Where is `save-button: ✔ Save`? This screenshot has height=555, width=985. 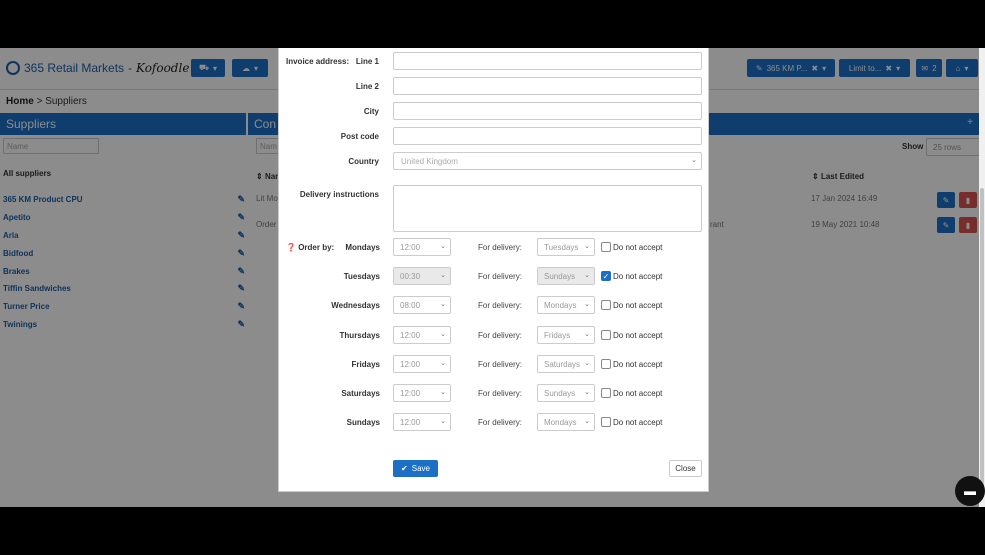 save-button: ✔ Save is located at coordinates (415, 468).